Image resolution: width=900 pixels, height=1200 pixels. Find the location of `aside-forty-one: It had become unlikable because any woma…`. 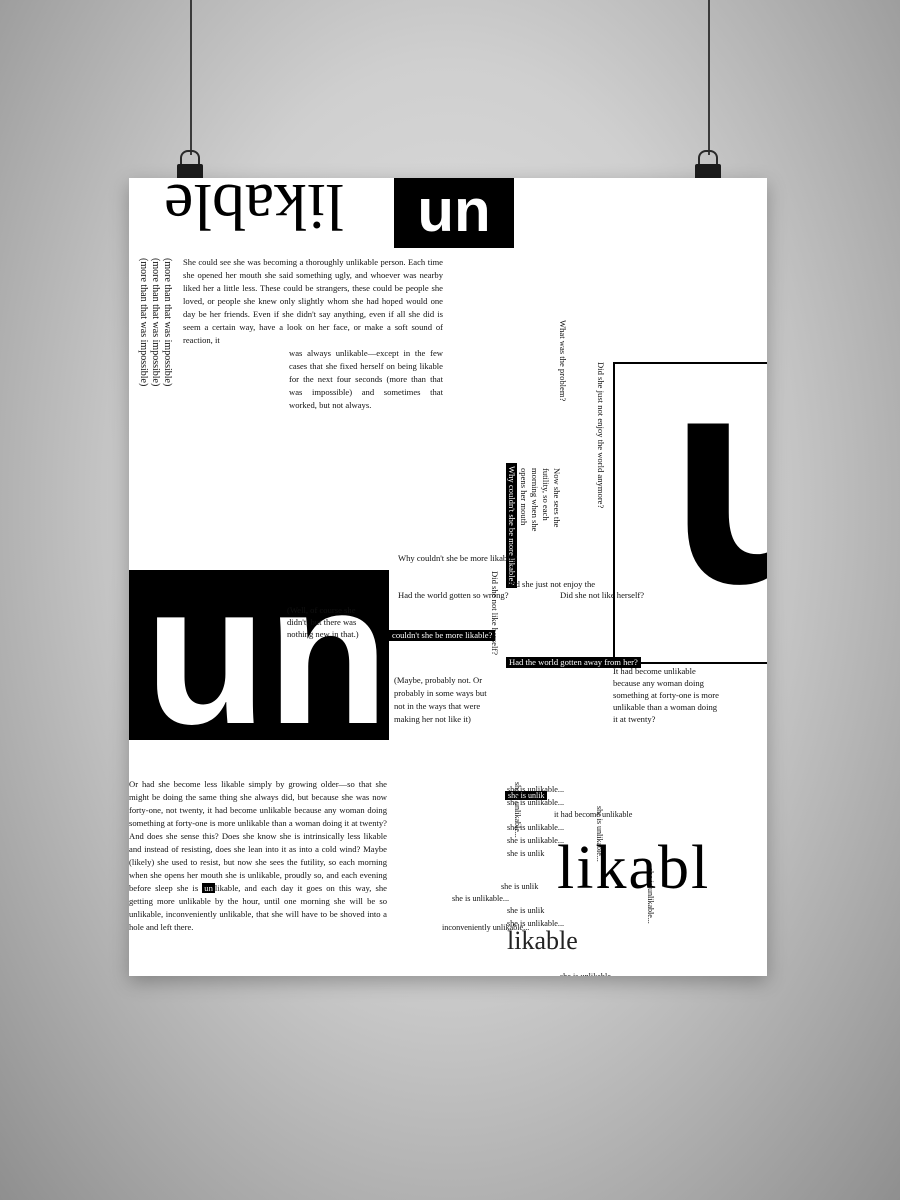

aside-forty-one: It had become unlikable because any woma… is located at coordinates (666, 695).